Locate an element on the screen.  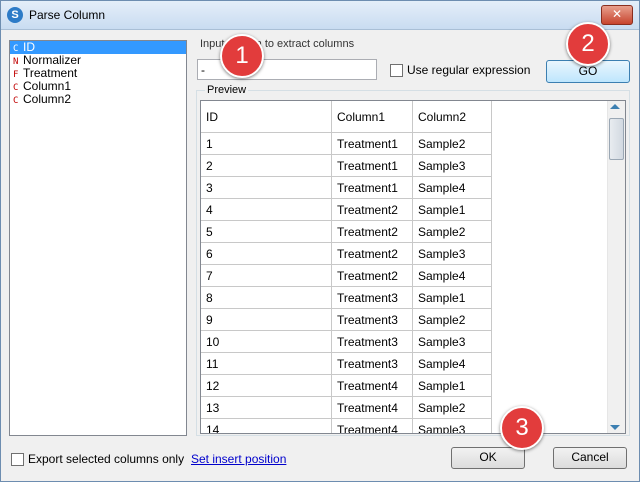
callout-badge-2: 2 is located at coordinates (588, 44).